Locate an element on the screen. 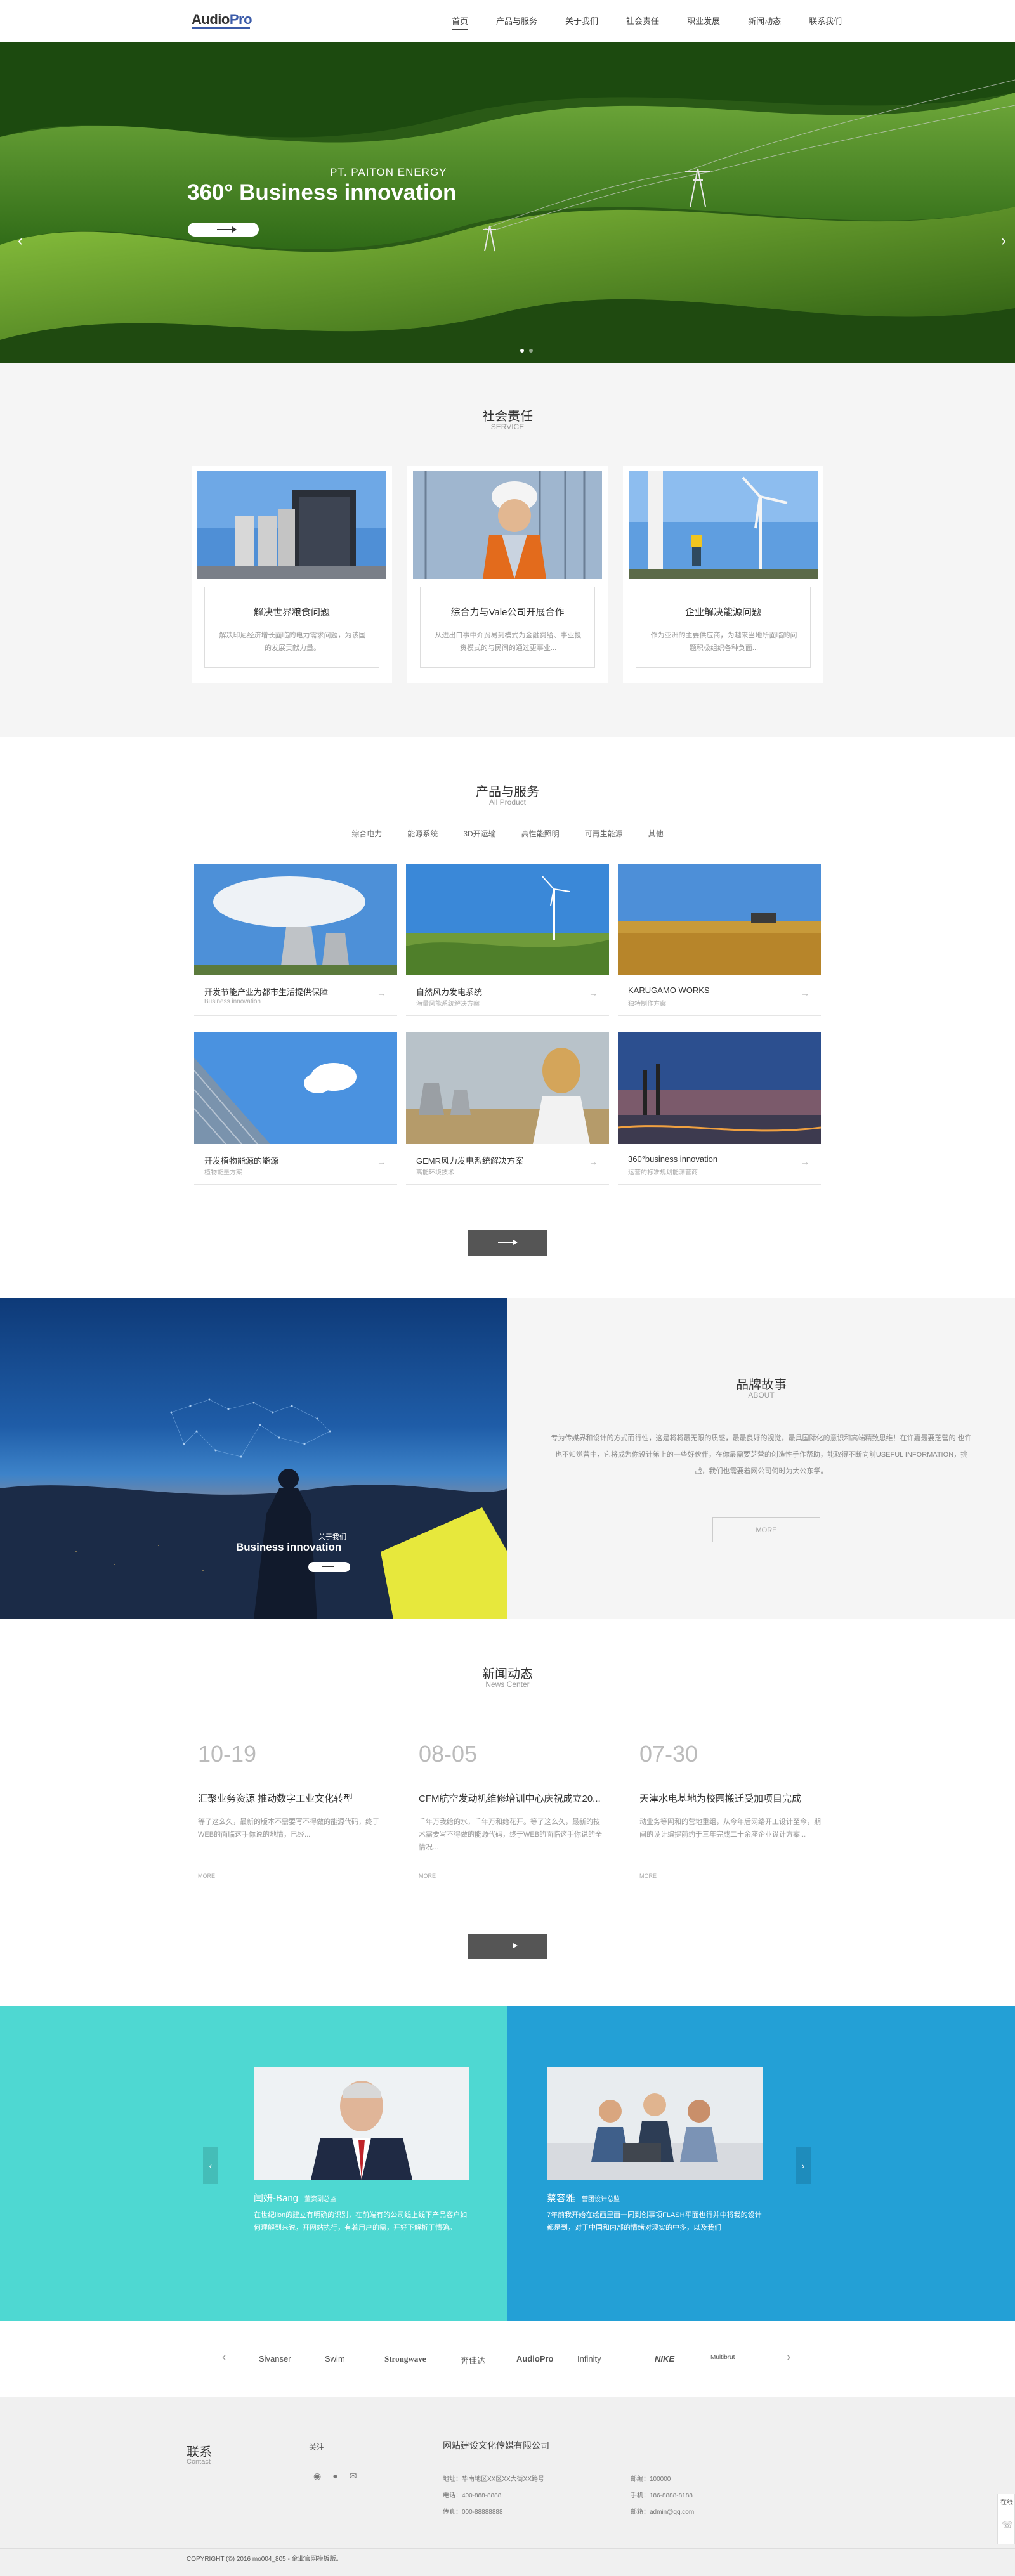  hero-more-button is located at coordinates (223, 230).